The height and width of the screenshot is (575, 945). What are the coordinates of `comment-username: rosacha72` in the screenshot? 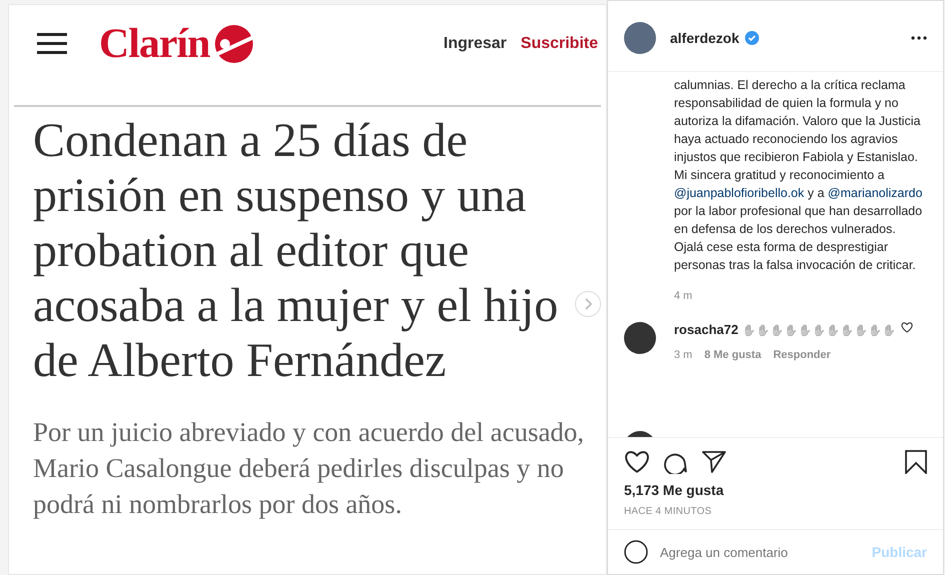 It's located at (706, 329).